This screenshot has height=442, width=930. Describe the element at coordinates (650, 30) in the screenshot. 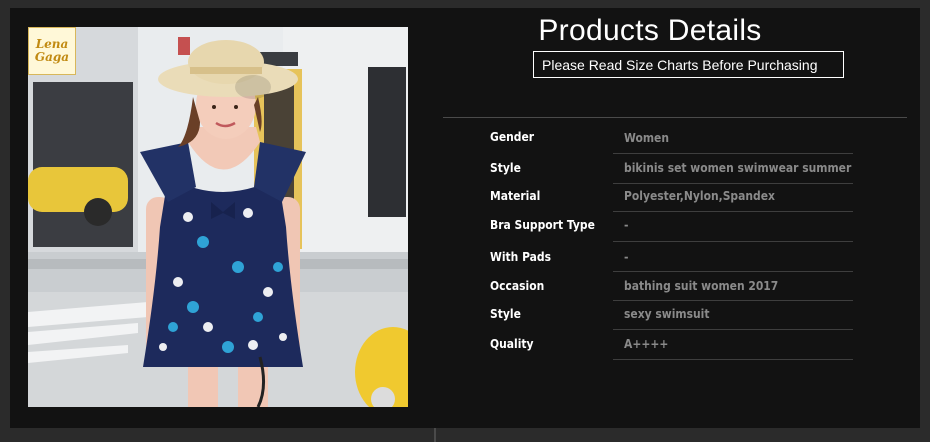

I see `page-title: Products Details` at that location.